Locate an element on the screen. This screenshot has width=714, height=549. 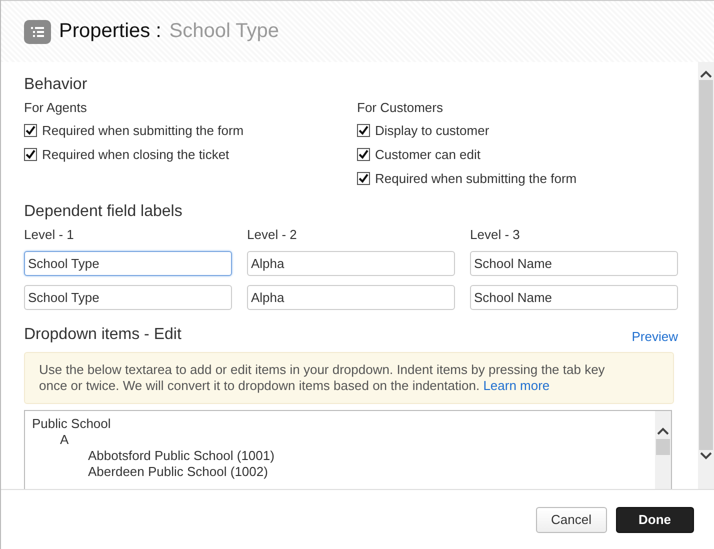
level-label: Level - 2 is located at coordinates (272, 234).